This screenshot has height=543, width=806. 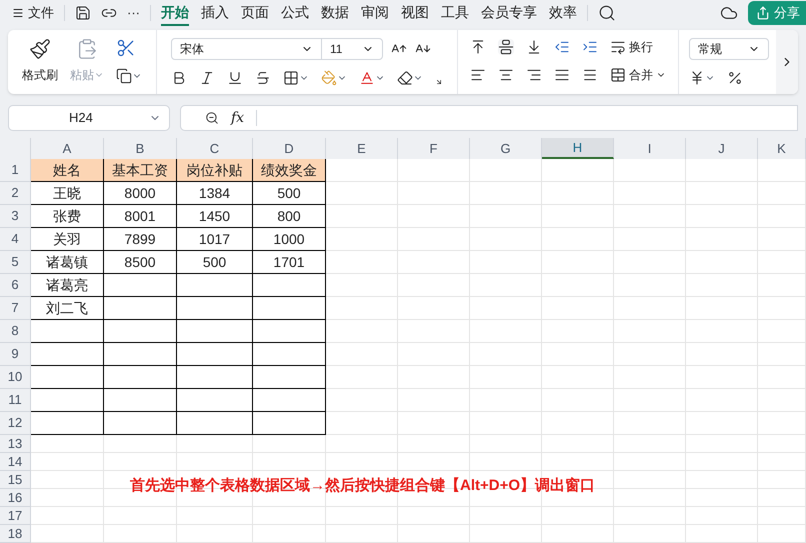 What do you see at coordinates (563, 13) in the screenshot?
I see `ribbon-tab: 效率` at bounding box center [563, 13].